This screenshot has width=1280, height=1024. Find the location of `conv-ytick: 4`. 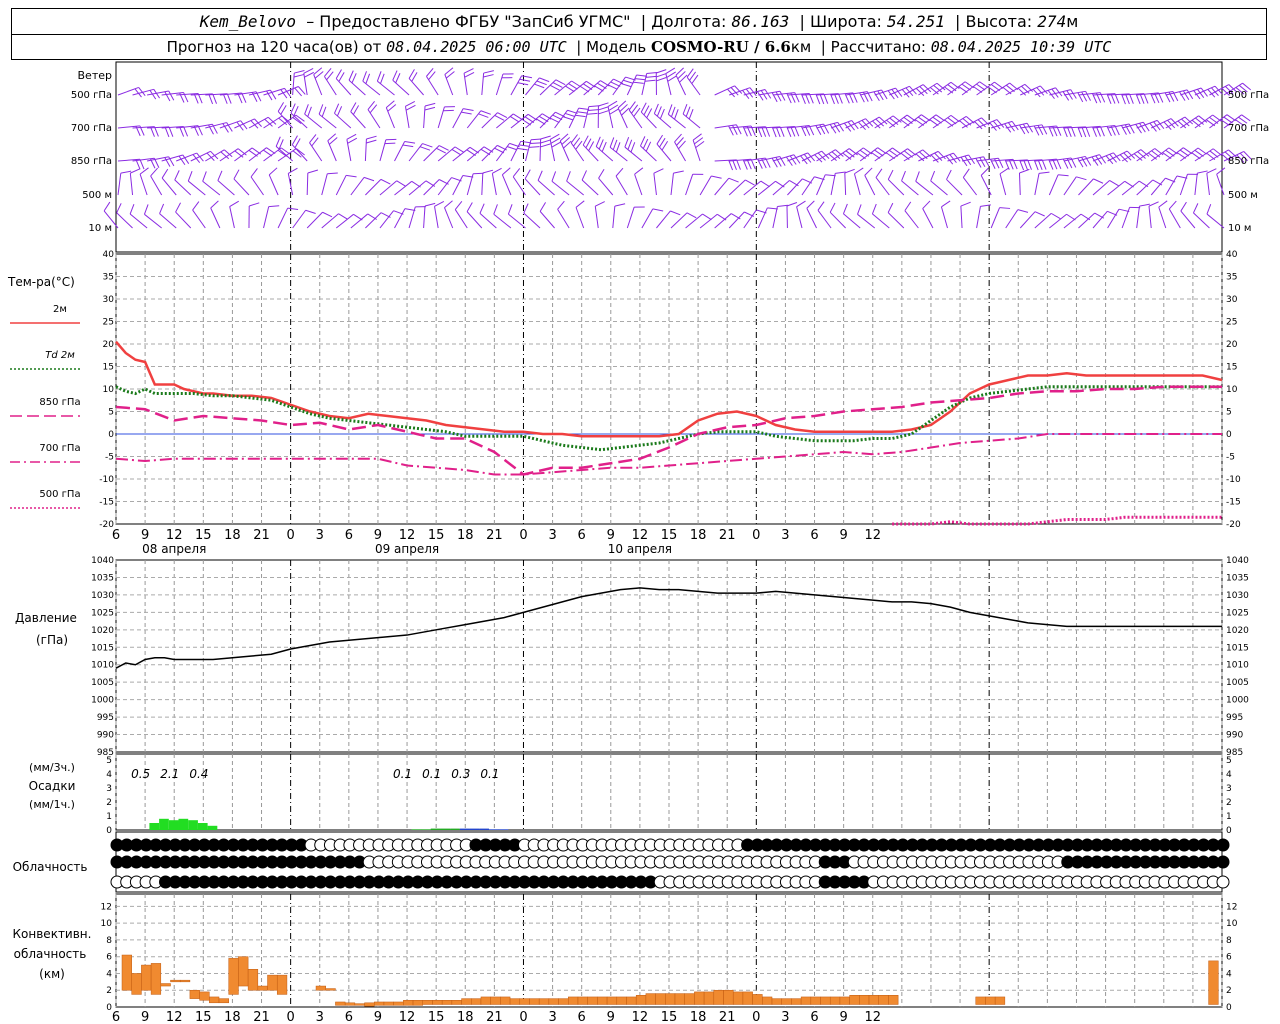

conv-ytick: 4 is located at coordinates (109, 974).